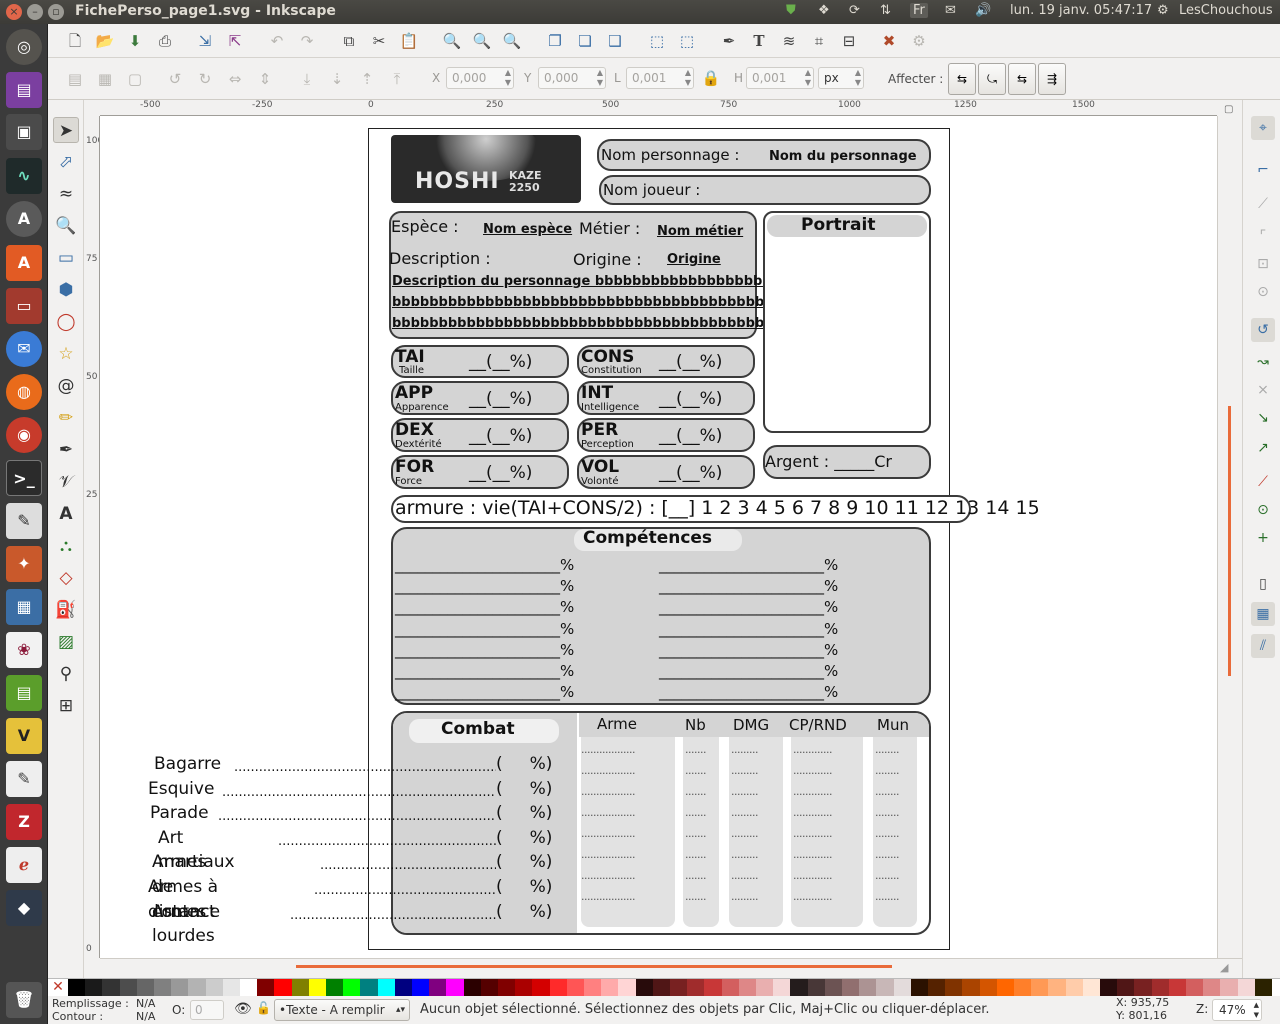  What do you see at coordinates (66, 290) in the screenshot?
I see `3d-box-tool-icon: ⬢` at bounding box center [66, 290].